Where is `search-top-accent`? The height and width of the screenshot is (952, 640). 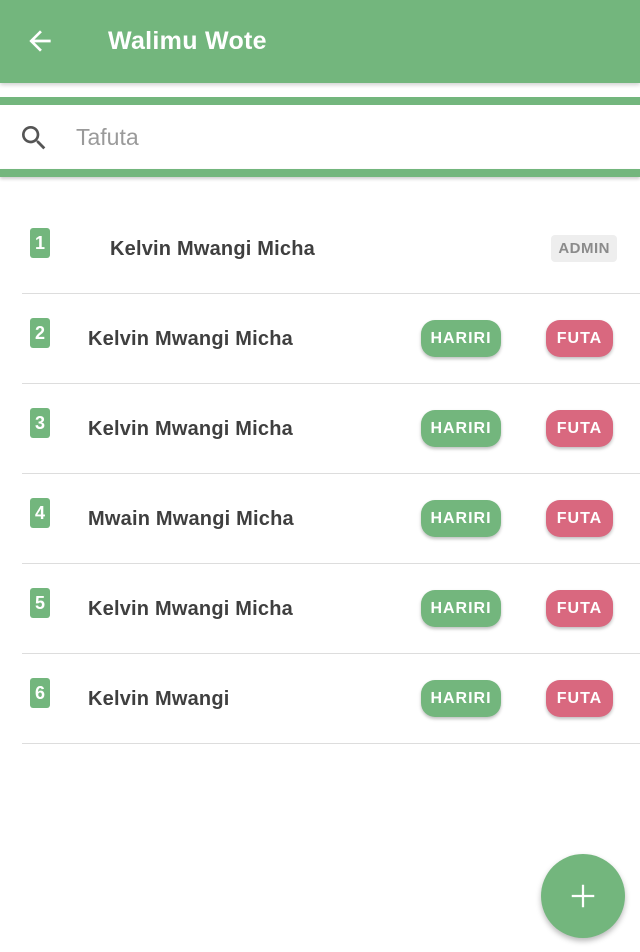 search-top-accent is located at coordinates (320, 101).